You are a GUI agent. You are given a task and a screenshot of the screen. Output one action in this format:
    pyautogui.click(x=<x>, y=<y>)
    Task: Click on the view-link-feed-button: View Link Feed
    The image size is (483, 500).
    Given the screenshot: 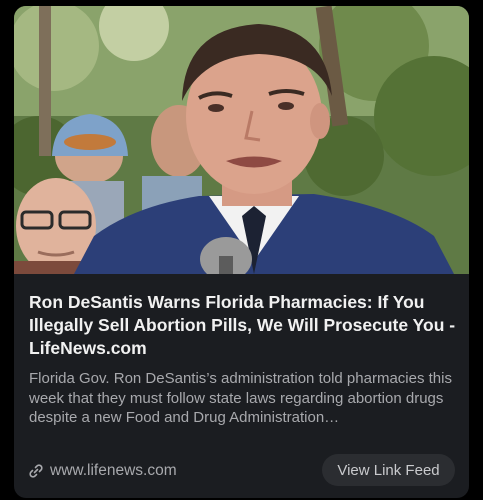 What is the action you would take?
    pyautogui.click(x=388, y=470)
    